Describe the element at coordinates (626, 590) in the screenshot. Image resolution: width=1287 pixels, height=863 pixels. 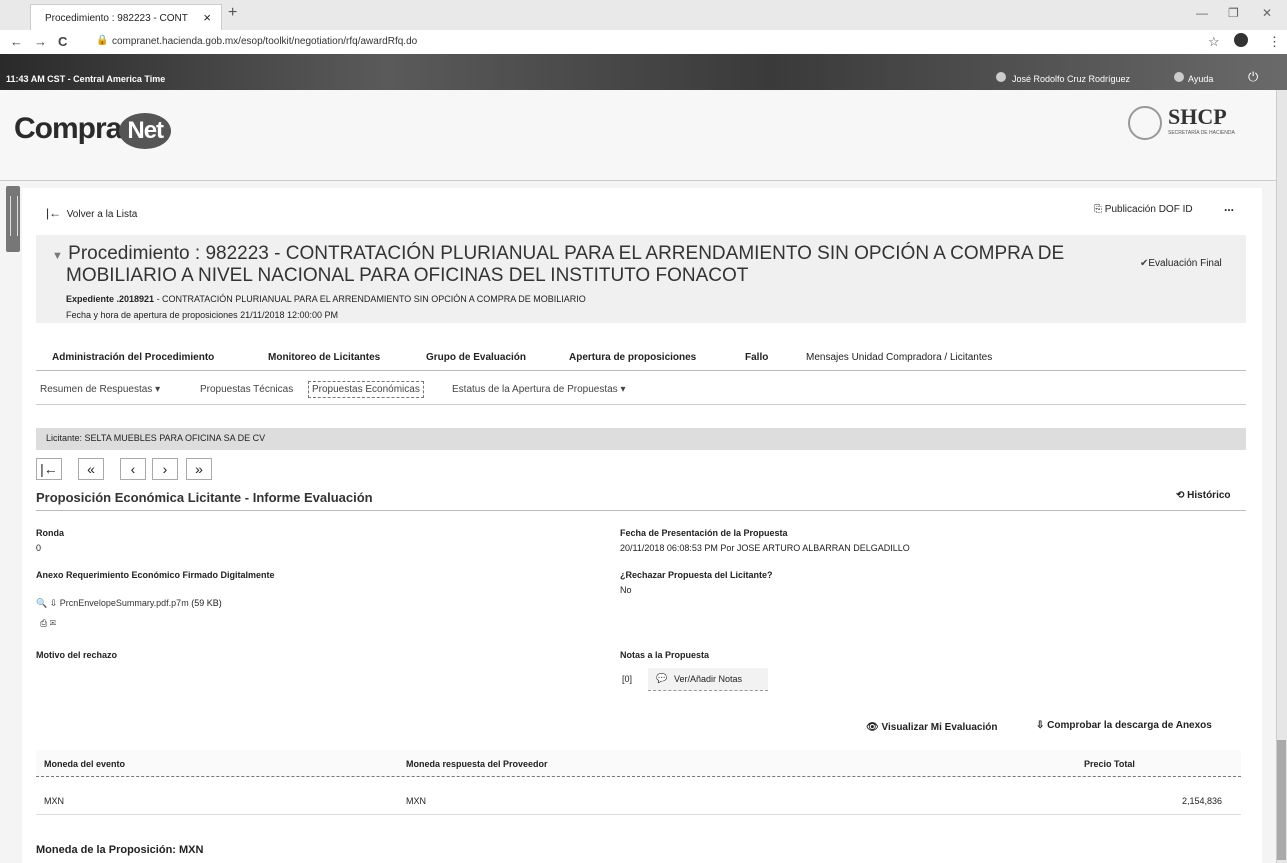
I see `rechazar-value: No` at that location.